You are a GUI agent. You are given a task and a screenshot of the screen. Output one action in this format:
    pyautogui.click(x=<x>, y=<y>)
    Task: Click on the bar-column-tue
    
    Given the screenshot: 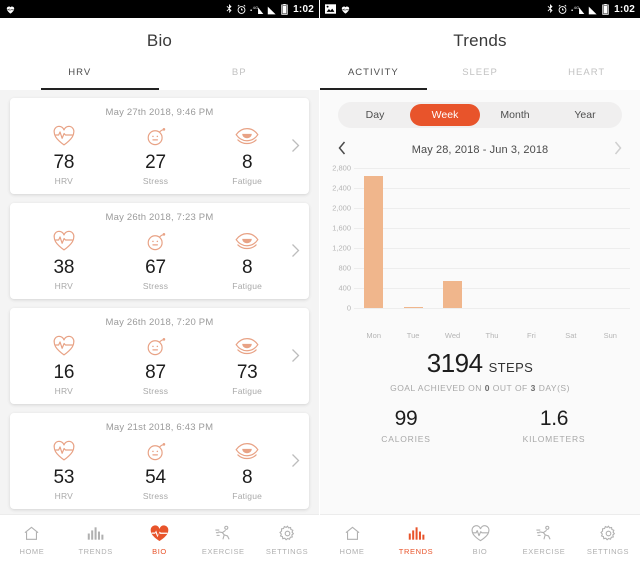 What is the action you would take?
    pyautogui.click(x=412, y=238)
    